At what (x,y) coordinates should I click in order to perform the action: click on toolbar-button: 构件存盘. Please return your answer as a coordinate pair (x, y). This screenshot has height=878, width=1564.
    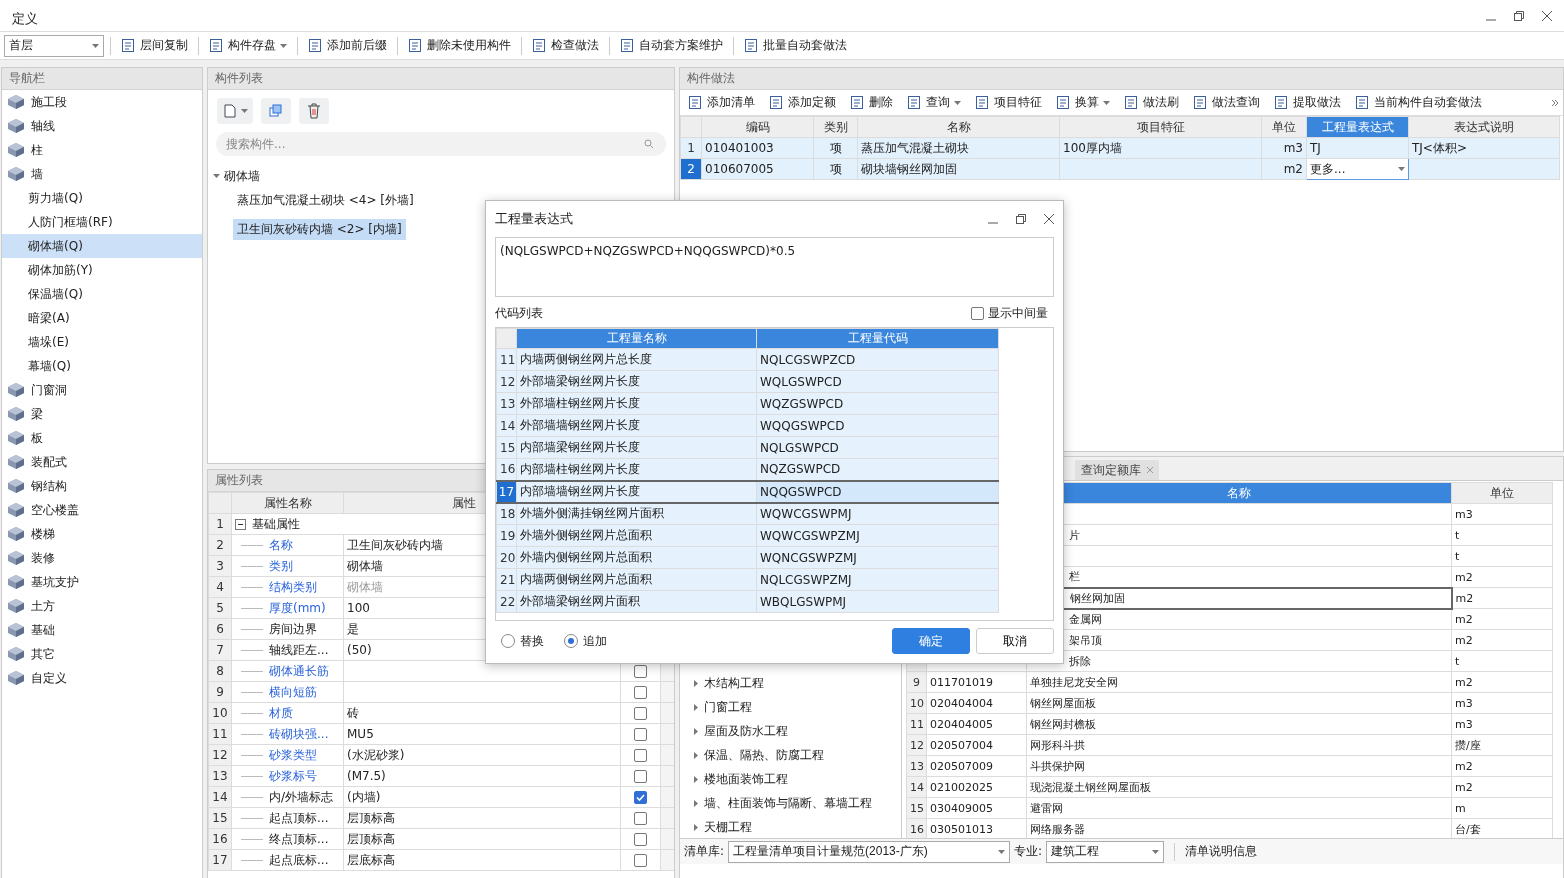
    Looking at the image, I should click on (248, 45).